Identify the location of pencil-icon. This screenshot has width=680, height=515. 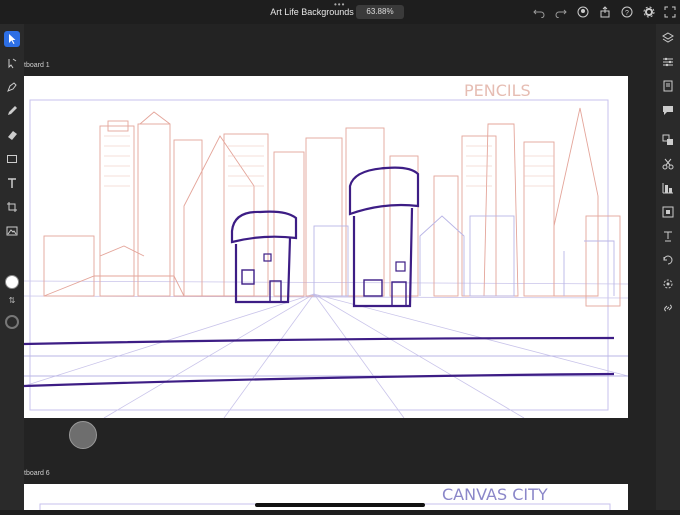
(12, 110).